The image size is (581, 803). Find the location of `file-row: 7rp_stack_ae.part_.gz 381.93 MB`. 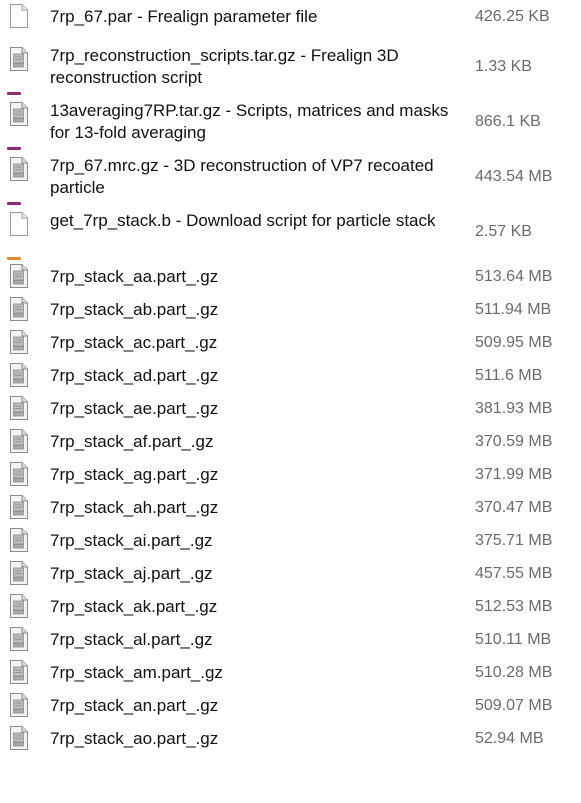

file-row: 7rp_stack_ae.part_.gz 381.93 MB is located at coordinates (290, 408).